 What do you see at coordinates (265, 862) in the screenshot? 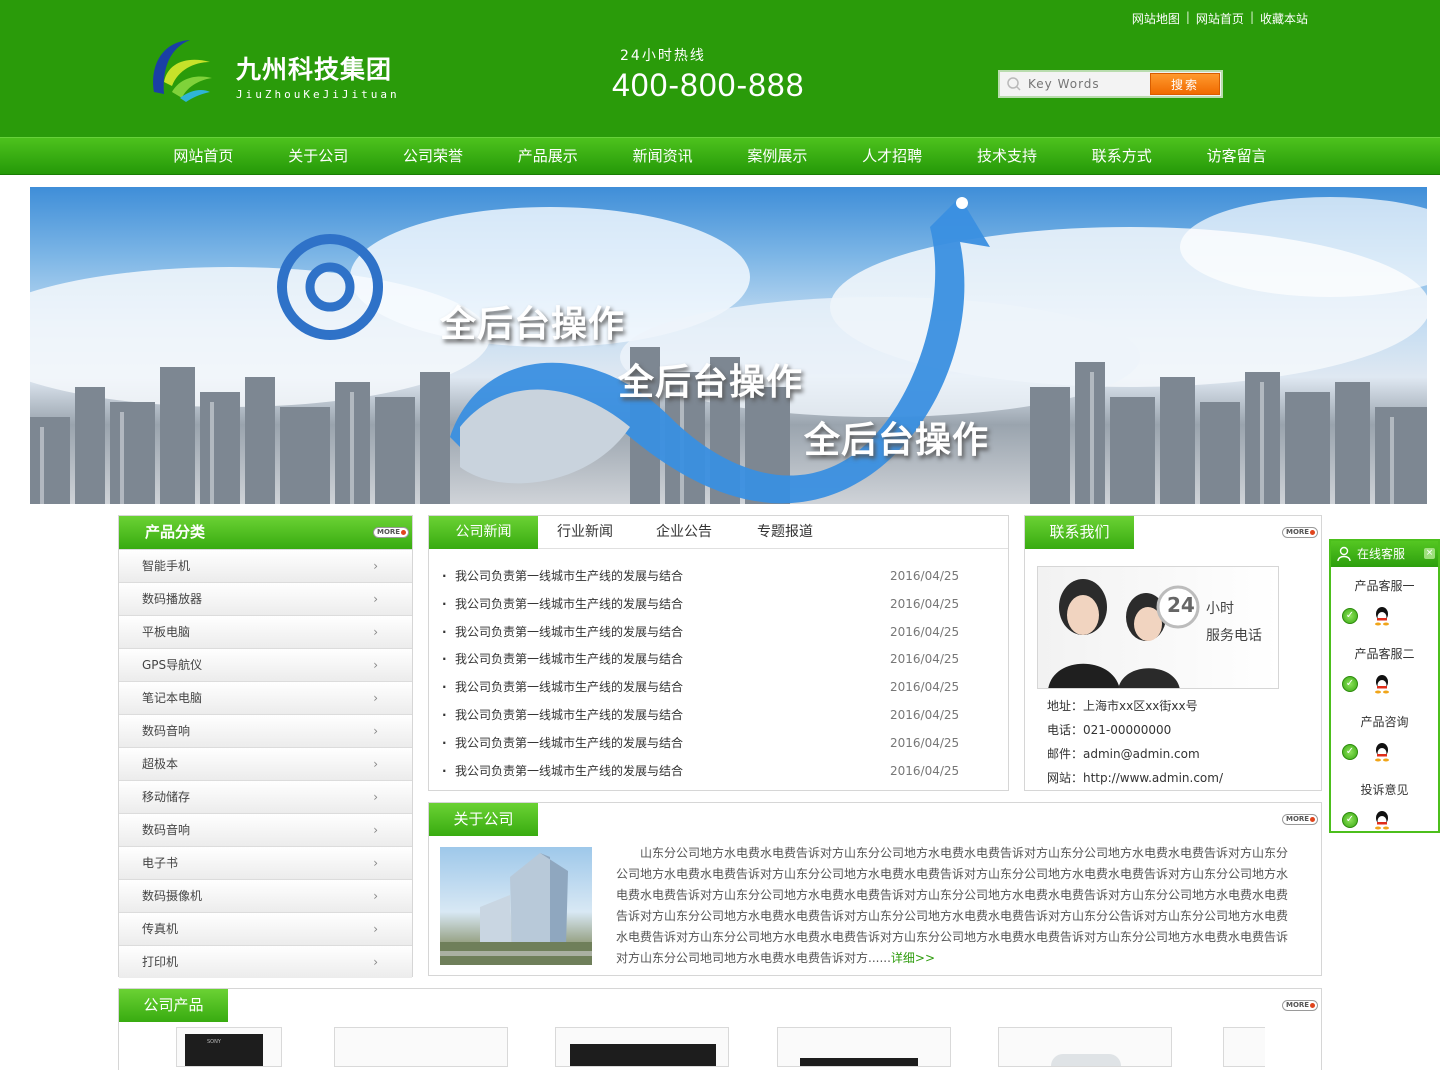
I see `category-item: 电子书 ›` at bounding box center [265, 862].